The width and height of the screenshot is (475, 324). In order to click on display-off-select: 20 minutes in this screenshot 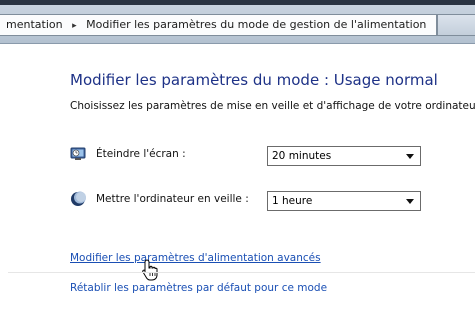, I will do `click(344, 156)`.